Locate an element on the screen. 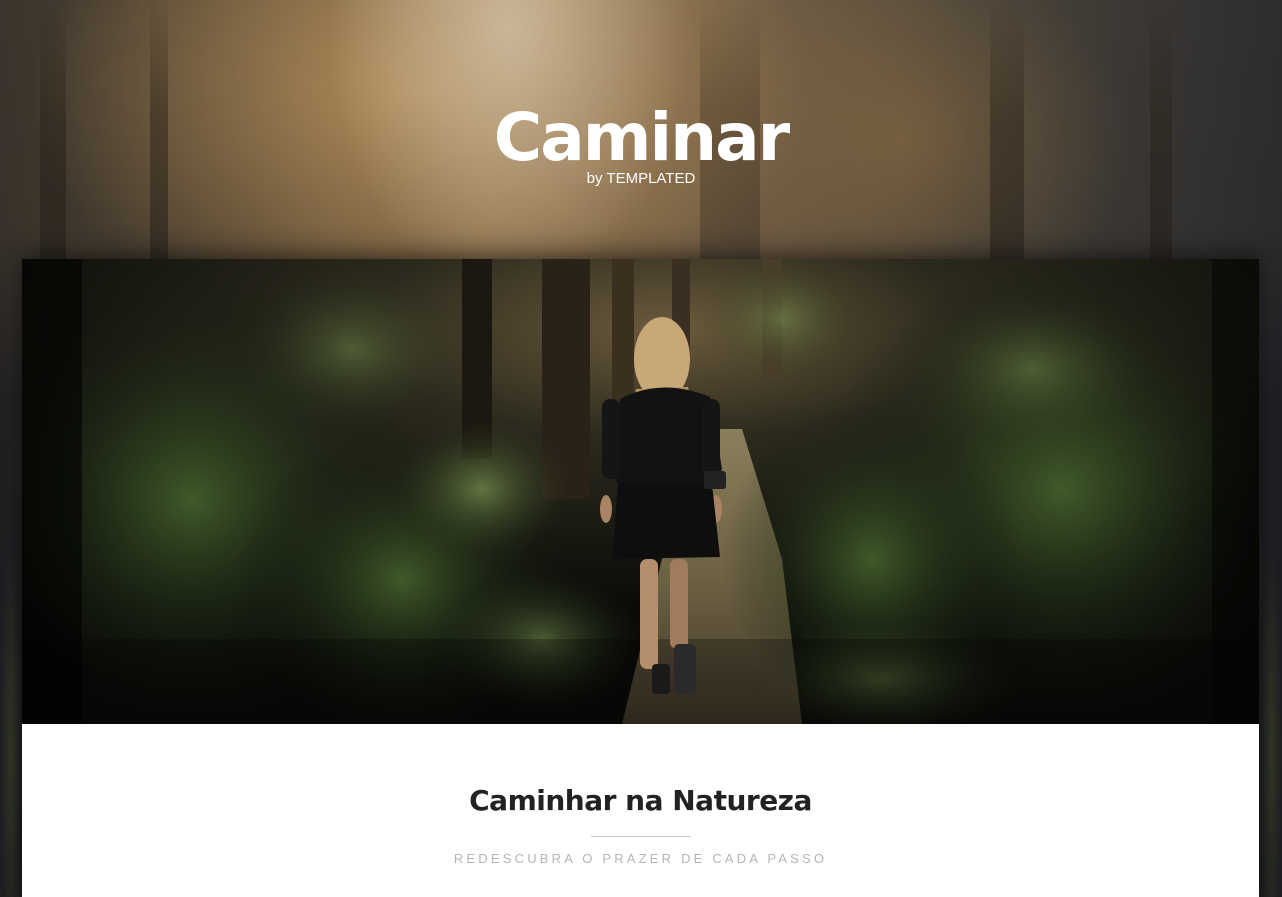 This screenshot has height=897, width=1282. title-divider is located at coordinates (640, 836).